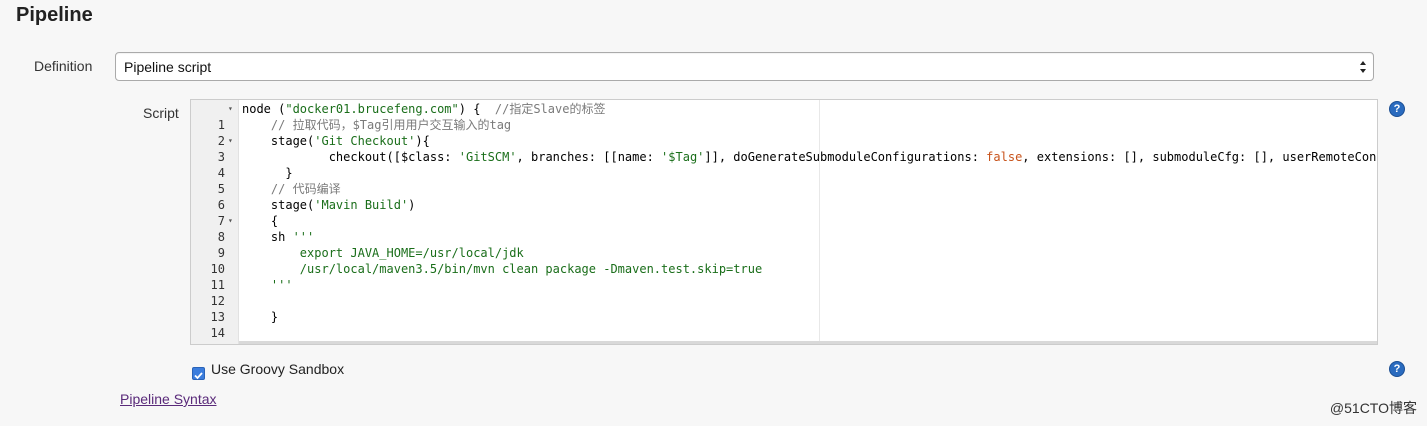 Image resolution: width=1427 pixels, height=426 pixels. What do you see at coordinates (1363, 67) in the screenshot?
I see `select-updown-icon` at bounding box center [1363, 67].